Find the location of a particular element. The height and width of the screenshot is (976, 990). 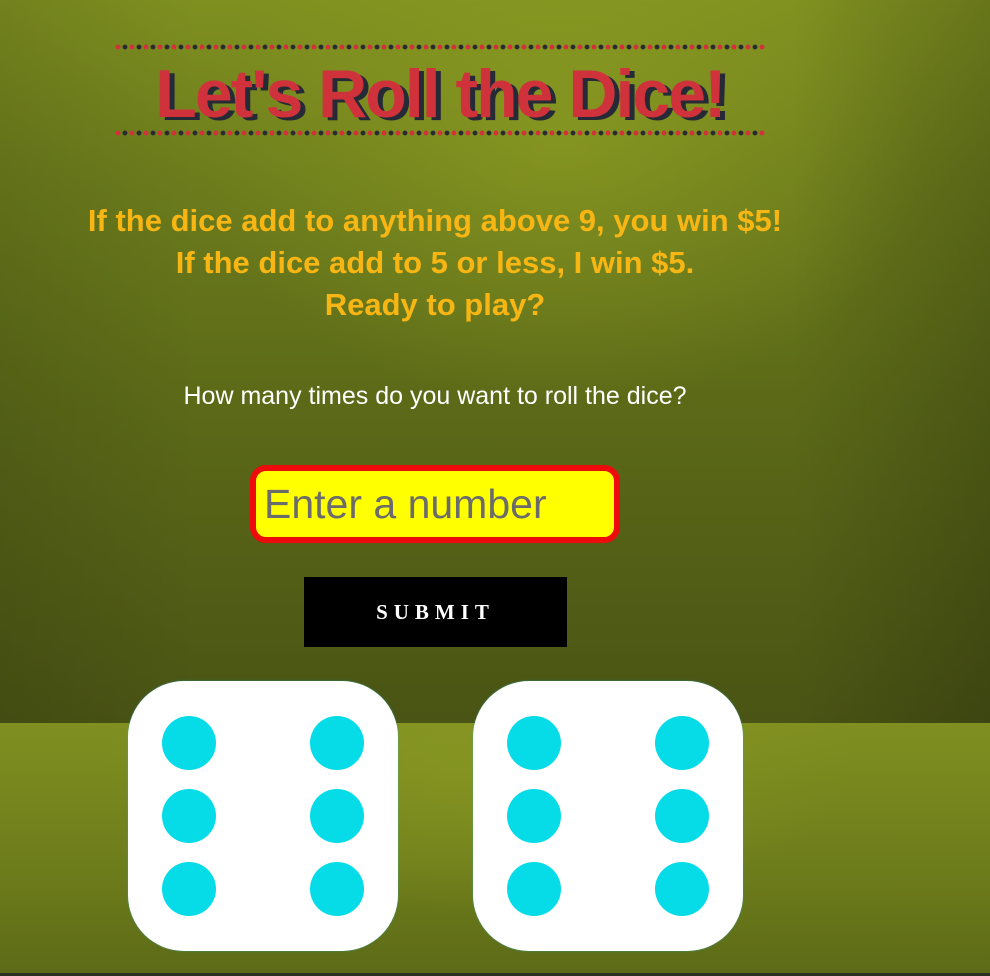

page-title: Let's Roll the Dice! is located at coordinates (440, 94).